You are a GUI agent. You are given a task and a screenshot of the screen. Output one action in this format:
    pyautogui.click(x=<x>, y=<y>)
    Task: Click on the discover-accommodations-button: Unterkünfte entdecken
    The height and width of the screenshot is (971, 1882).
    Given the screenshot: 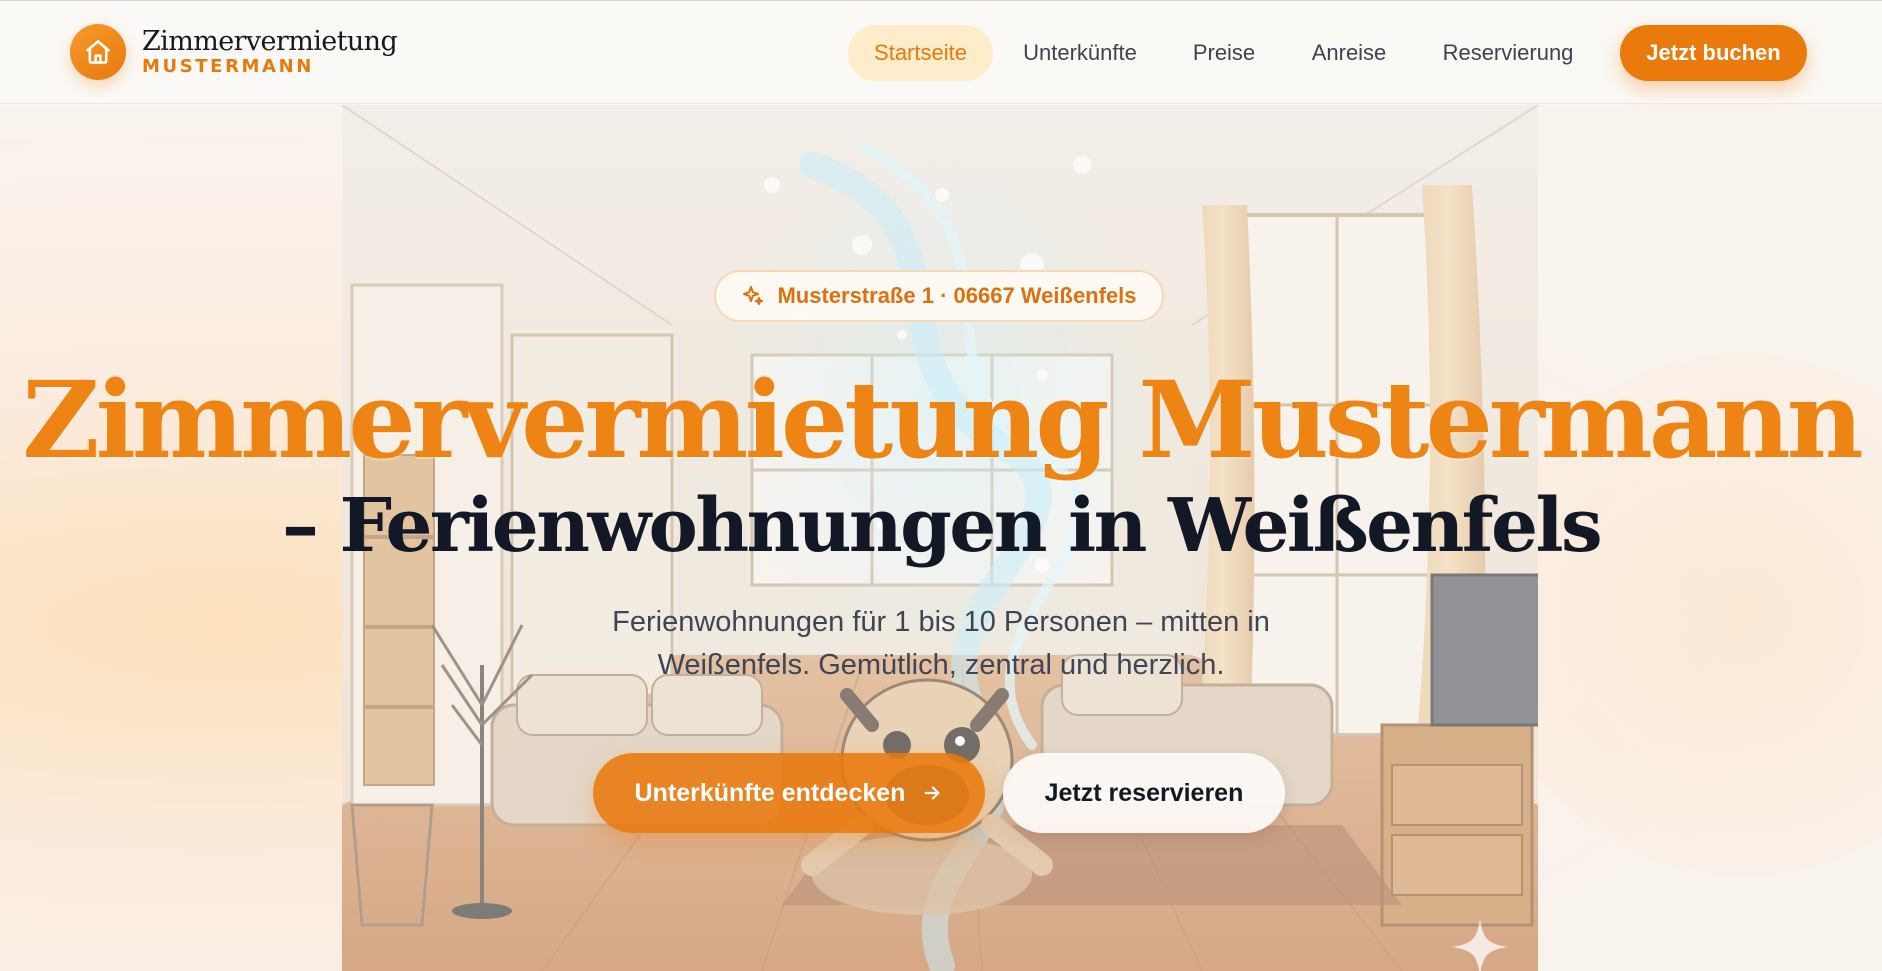 What is the action you would take?
    pyautogui.click(x=789, y=793)
    